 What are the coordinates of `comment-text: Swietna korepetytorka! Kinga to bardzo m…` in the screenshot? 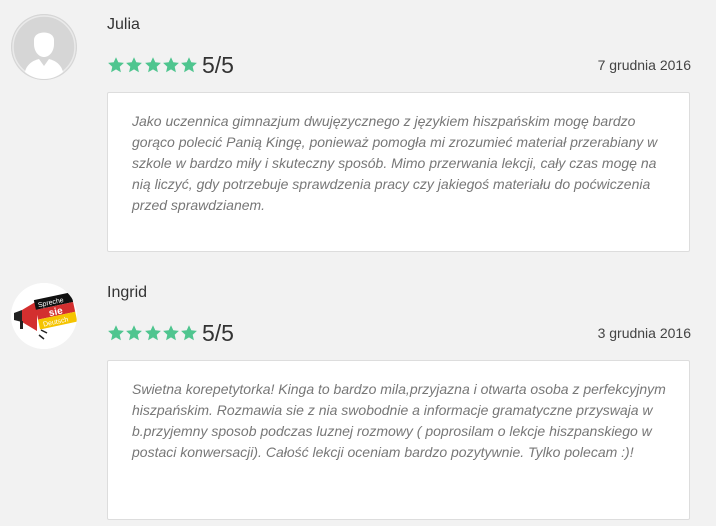 It's located at (399, 420).